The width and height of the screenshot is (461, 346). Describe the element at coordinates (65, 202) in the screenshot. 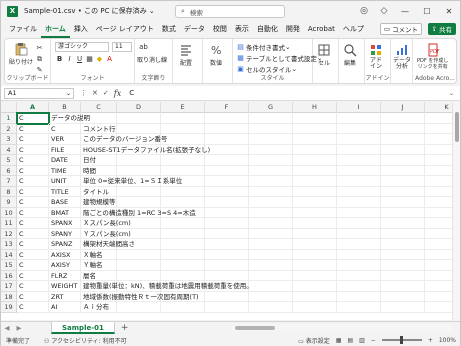

I see `cell-b: BASE` at that location.